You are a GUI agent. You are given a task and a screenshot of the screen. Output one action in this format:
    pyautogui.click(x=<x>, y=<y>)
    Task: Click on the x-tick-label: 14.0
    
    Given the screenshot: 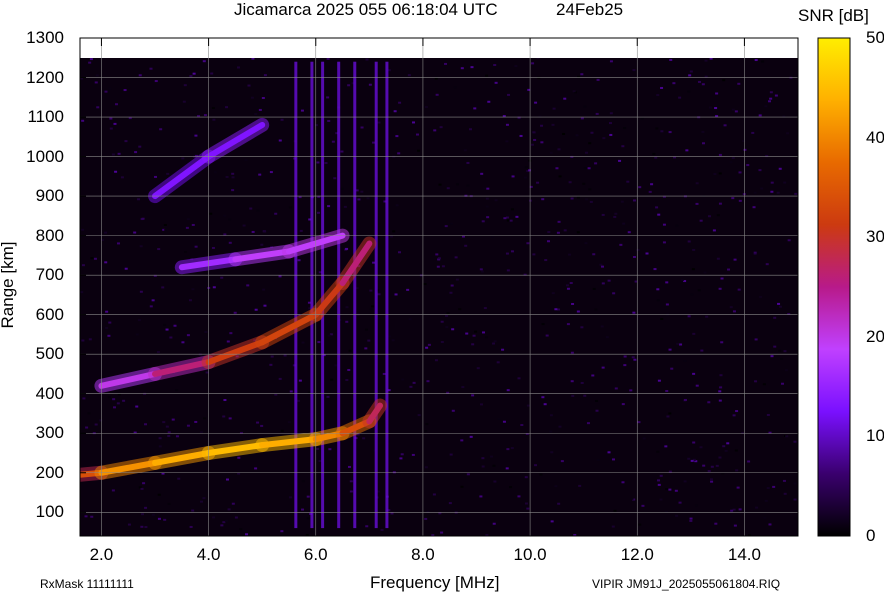 What is the action you would take?
    pyautogui.click(x=744, y=554)
    